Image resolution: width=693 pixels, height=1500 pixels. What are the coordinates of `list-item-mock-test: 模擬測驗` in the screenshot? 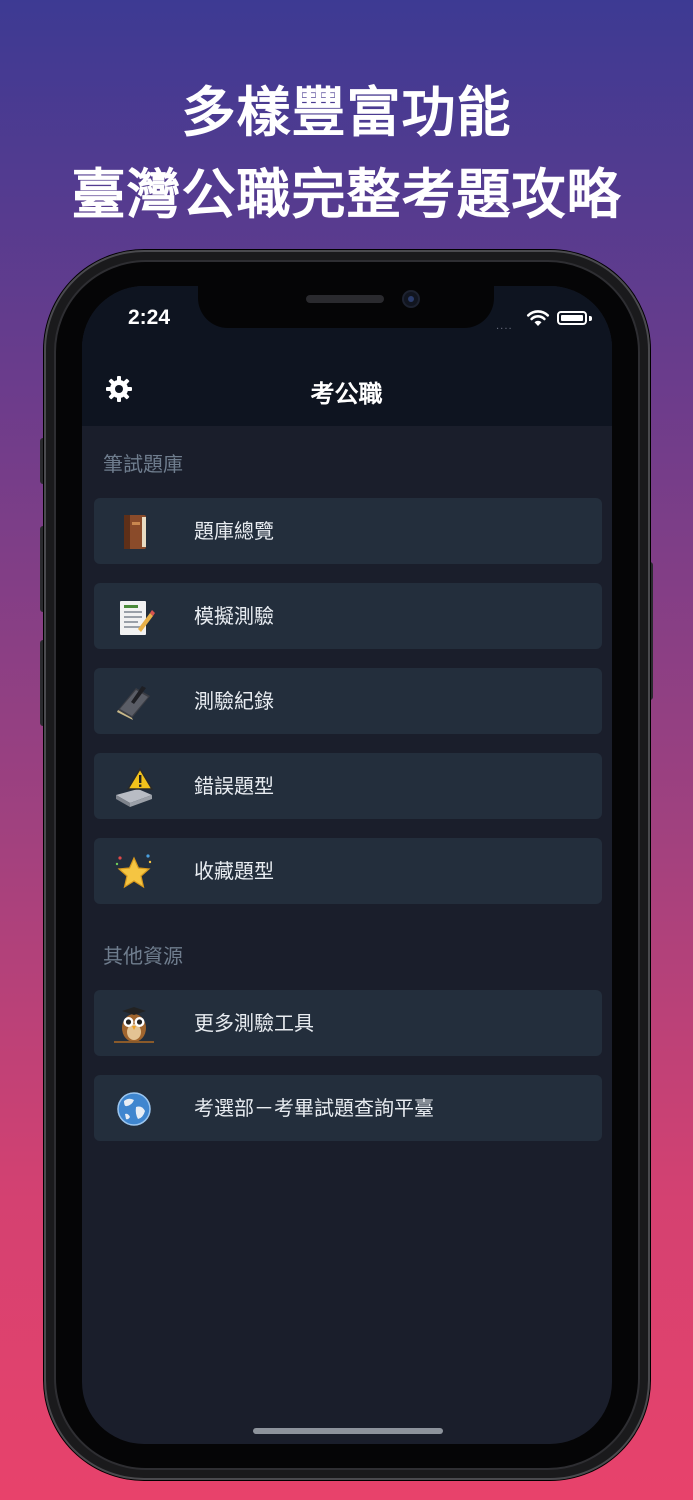 It's located at (348, 616).